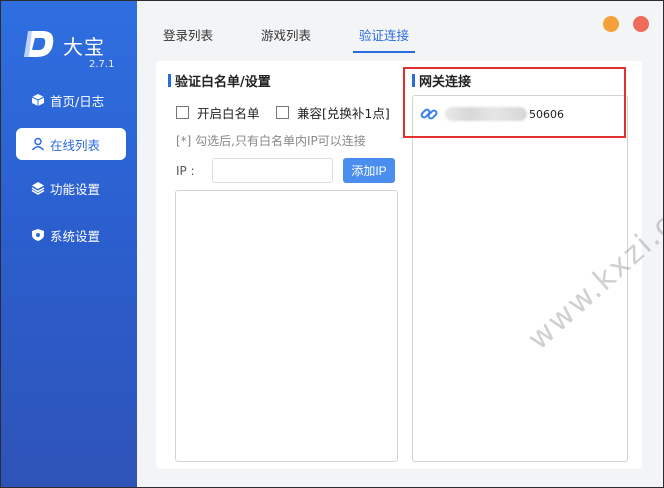  Describe the element at coordinates (188, 39) in the screenshot. I see `tab-login-list: 登录列表` at that location.